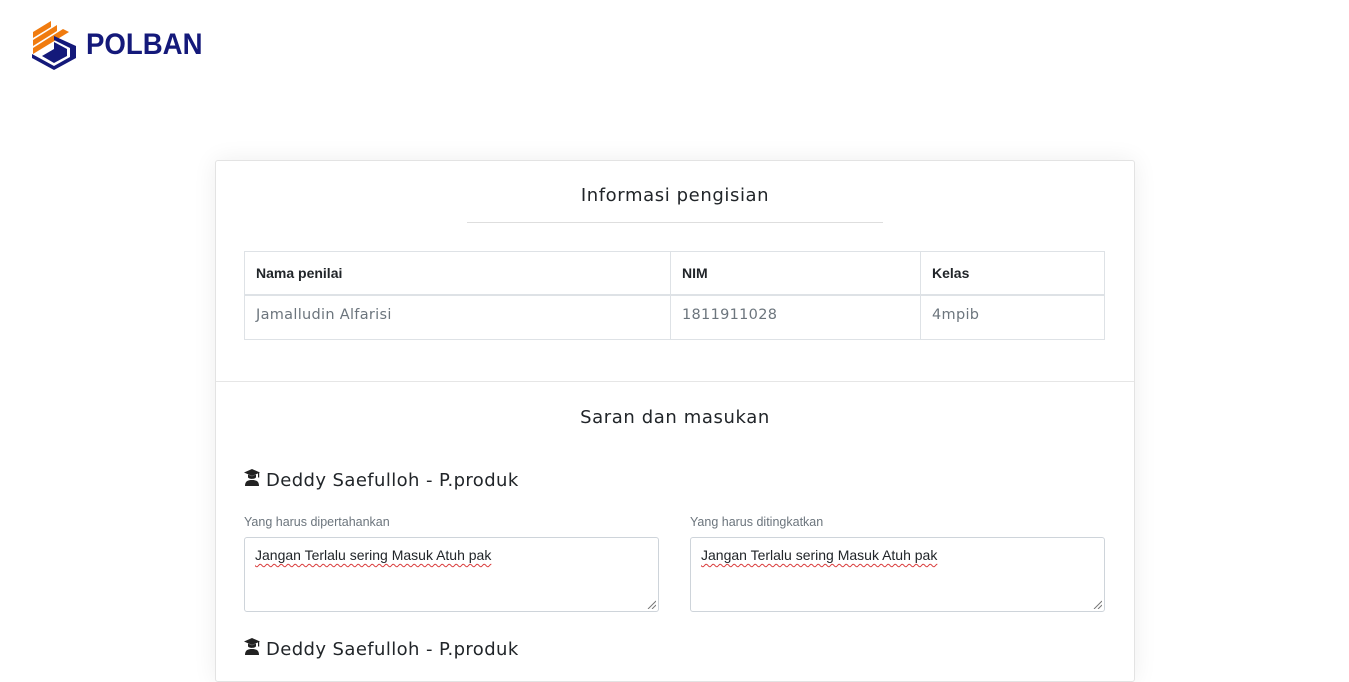  What do you see at coordinates (795, 317) in the screenshot?
I see `cell-nim: 1811911028` at bounding box center [795, 317].